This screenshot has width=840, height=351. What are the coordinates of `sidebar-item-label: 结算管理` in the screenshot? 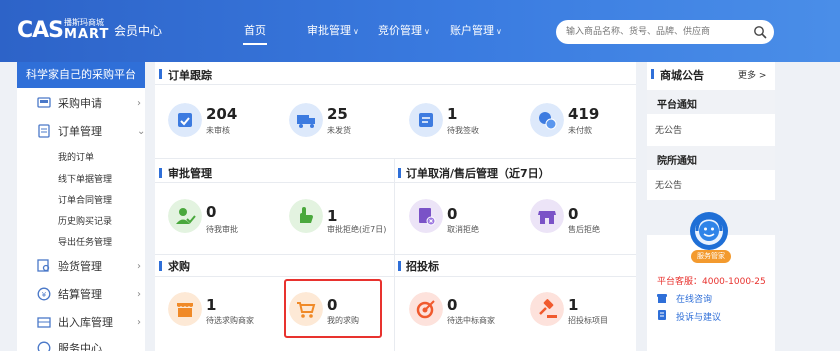 It's located at (80, 294).